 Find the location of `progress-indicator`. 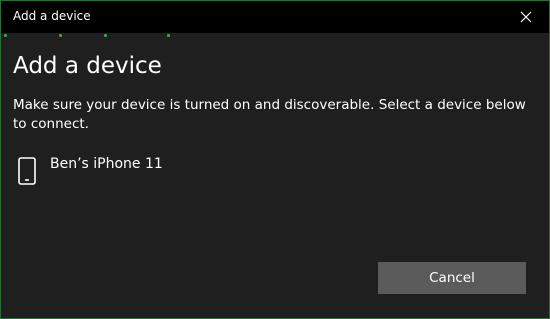

progress-indicator is located at coordinates (275, 35).